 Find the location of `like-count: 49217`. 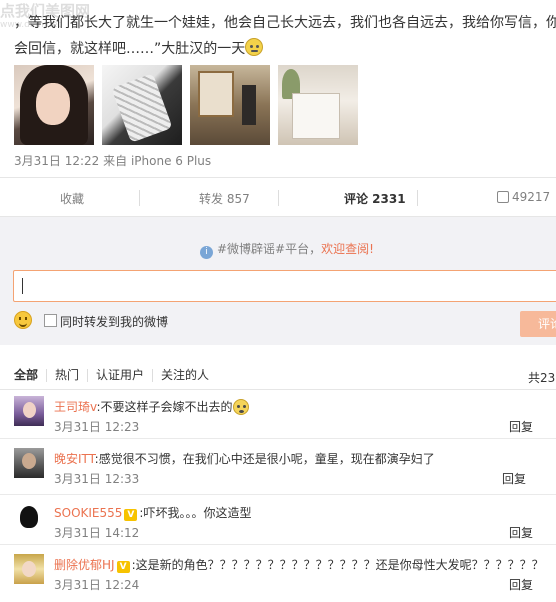

like-count: 49217 is located at coordinates (531, 197).